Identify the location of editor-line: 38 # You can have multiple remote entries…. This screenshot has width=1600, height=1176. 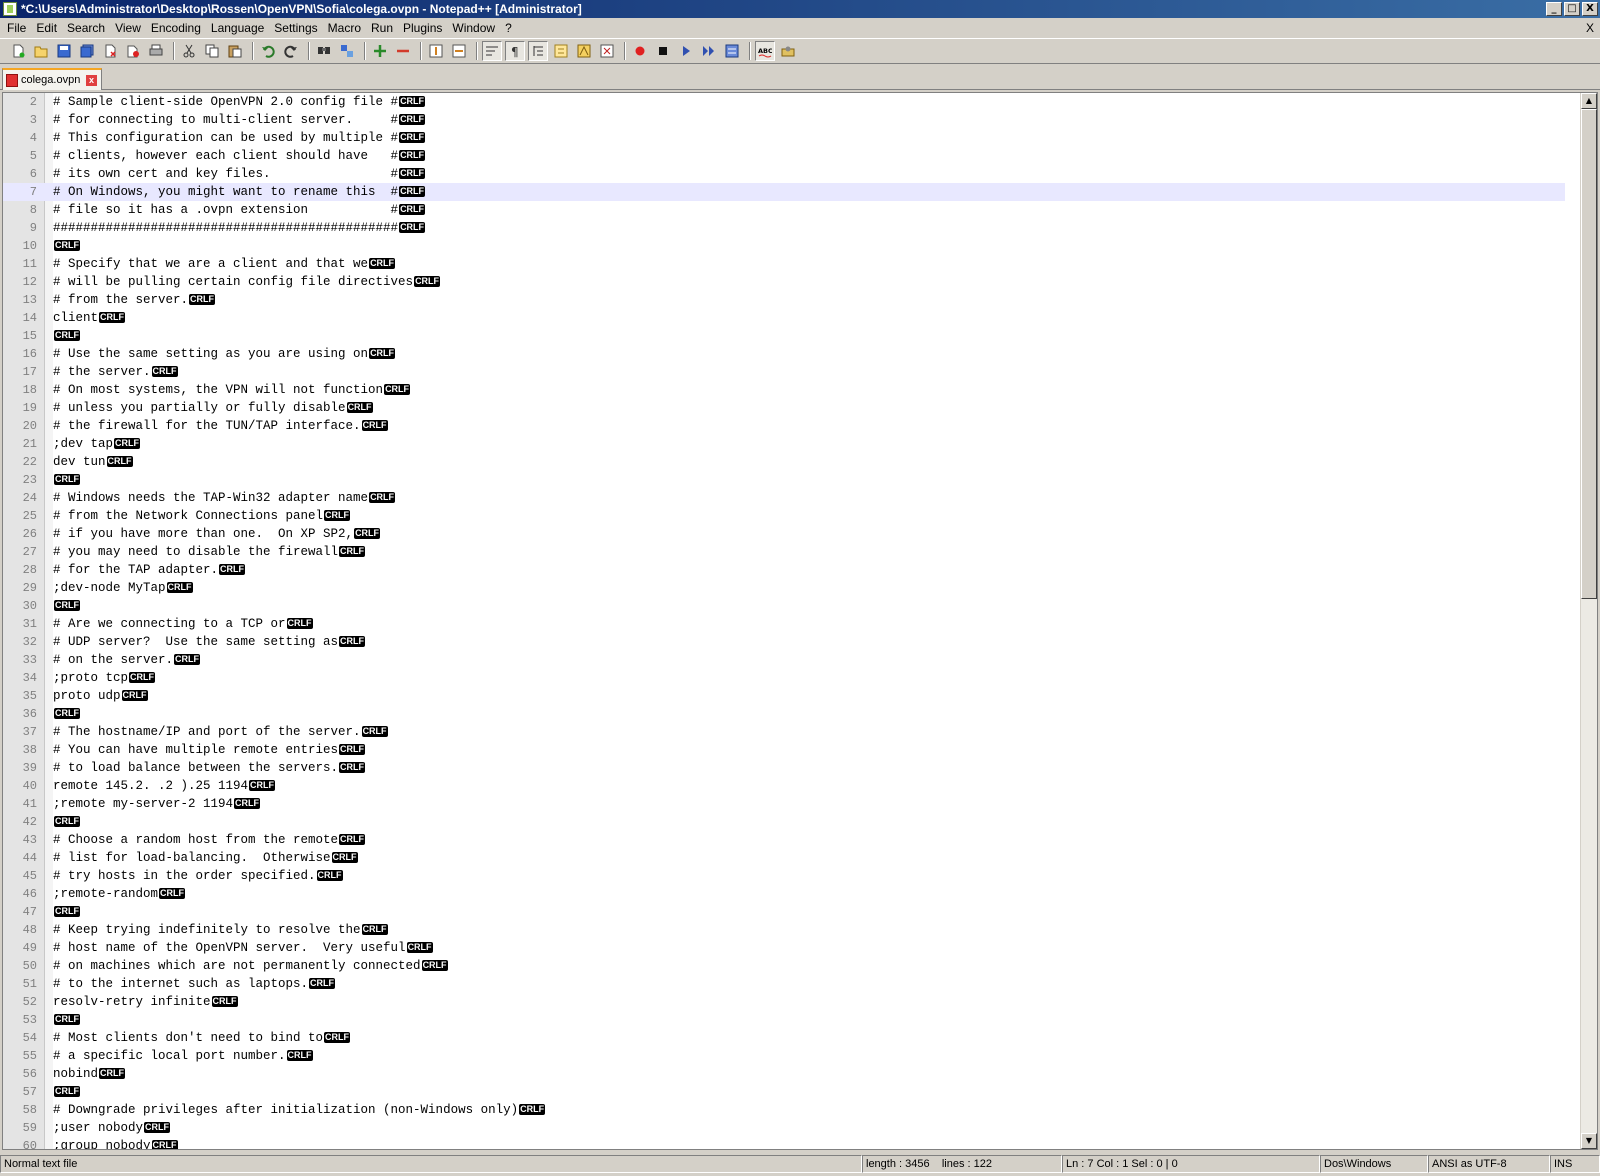
(784, 750).